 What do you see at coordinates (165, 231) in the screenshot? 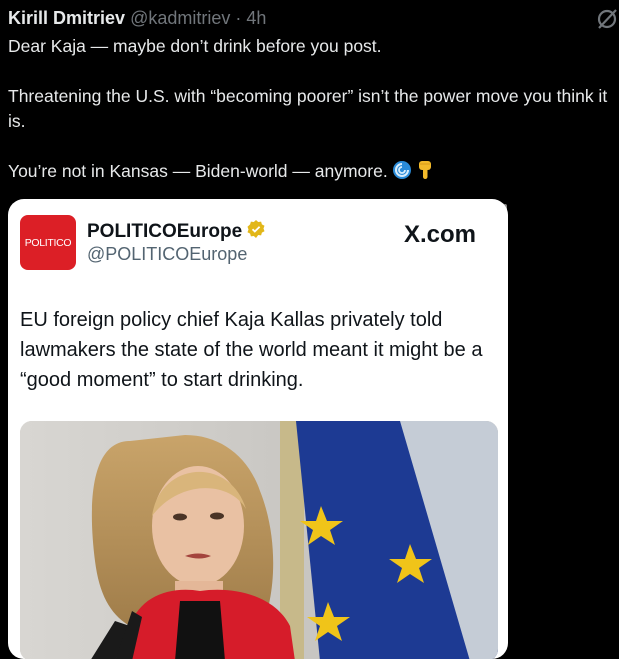
I see `card-author-name-text: POLITICOEurope` at bounding box center [165, 231].